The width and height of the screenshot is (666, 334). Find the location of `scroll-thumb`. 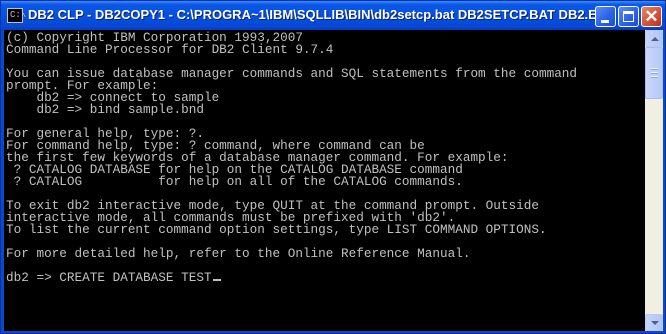

scroll-thumb is located at coordinates (654, 73).